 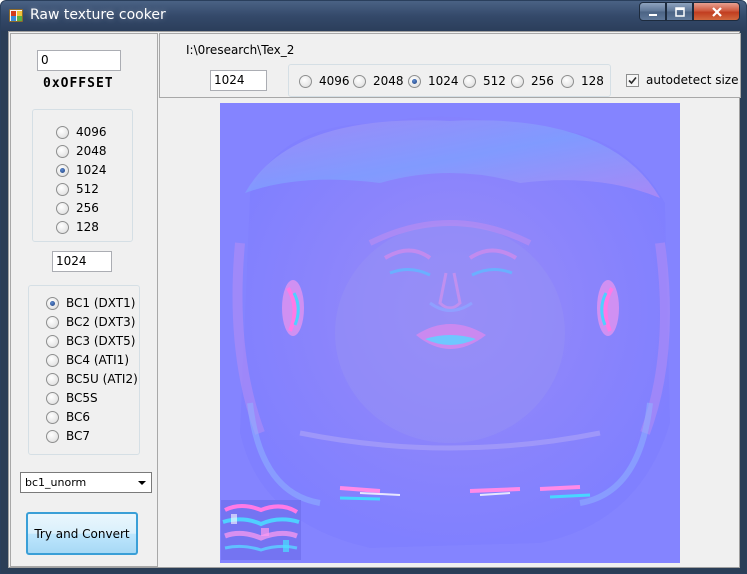 I want to click on format-option-7: BC6, so click(x=68, y=417).